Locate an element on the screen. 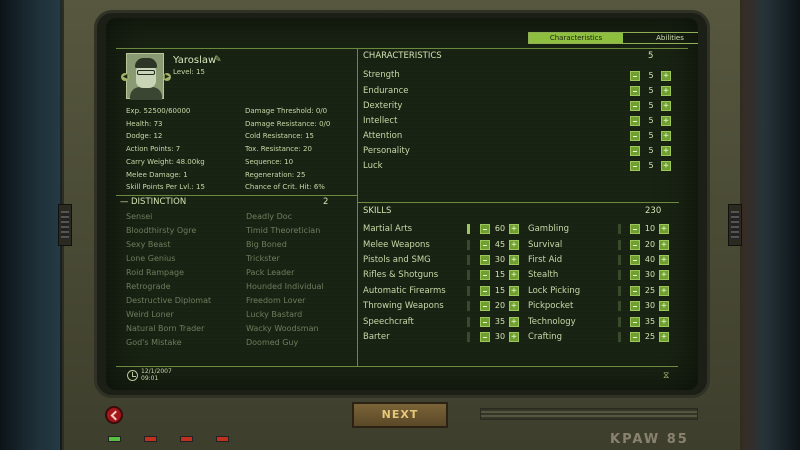 The height and width of the screenshot is (450, 800). tab-characteristics: Characteristics is located at coordinates (576, 38).